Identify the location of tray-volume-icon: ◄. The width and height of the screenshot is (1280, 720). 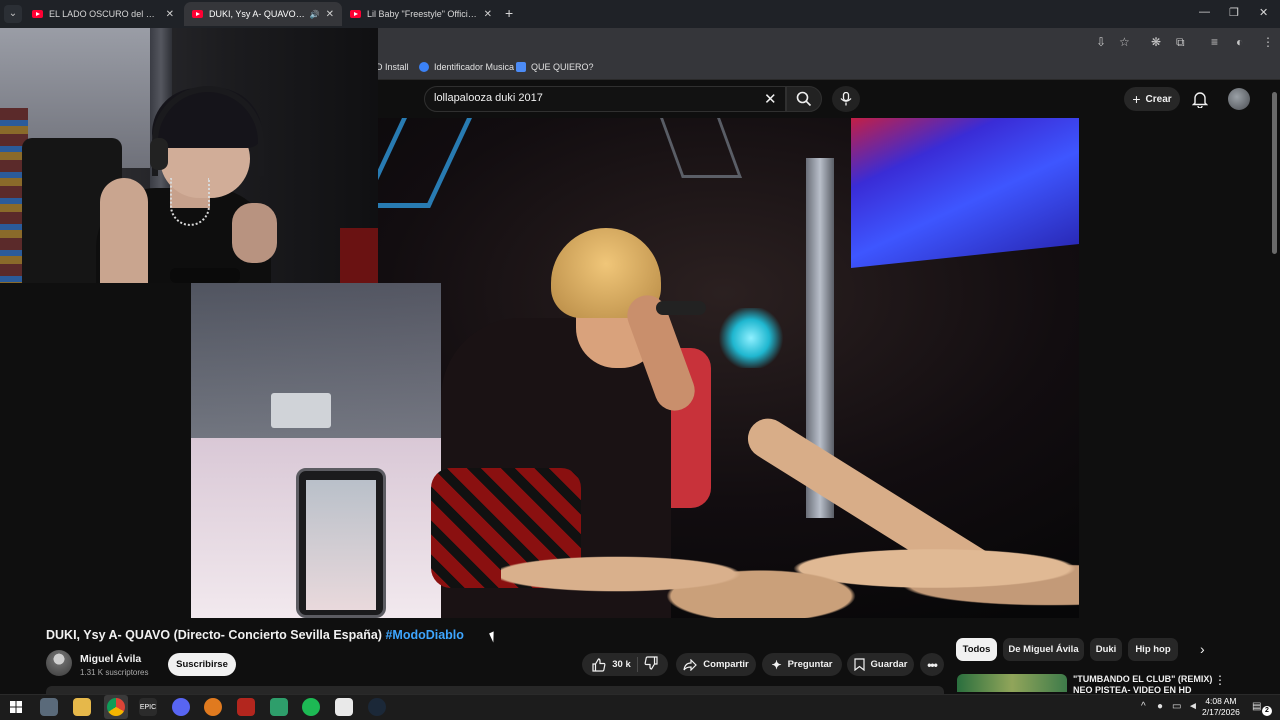
(1193, 706).